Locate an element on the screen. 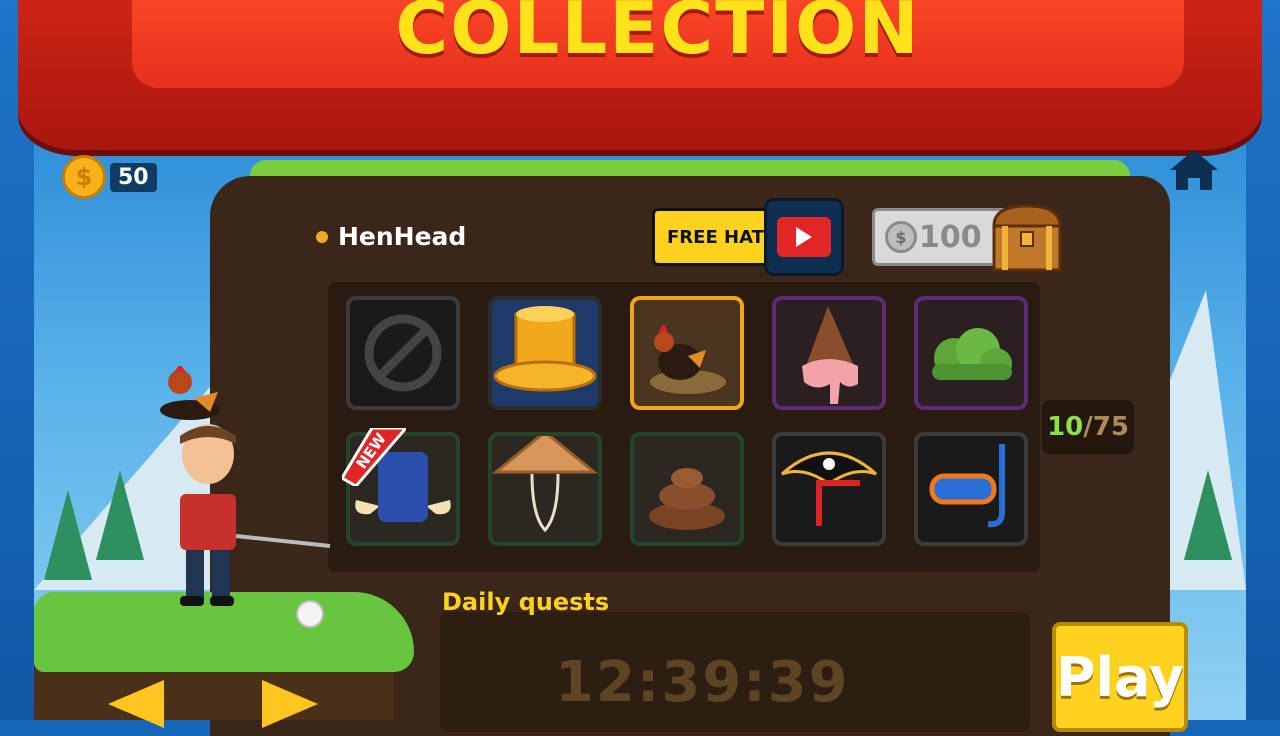 Image resolution: width=1280 pixels, height=736 pixels. treasure-chest-icon is located at coordinates (1027, 238).